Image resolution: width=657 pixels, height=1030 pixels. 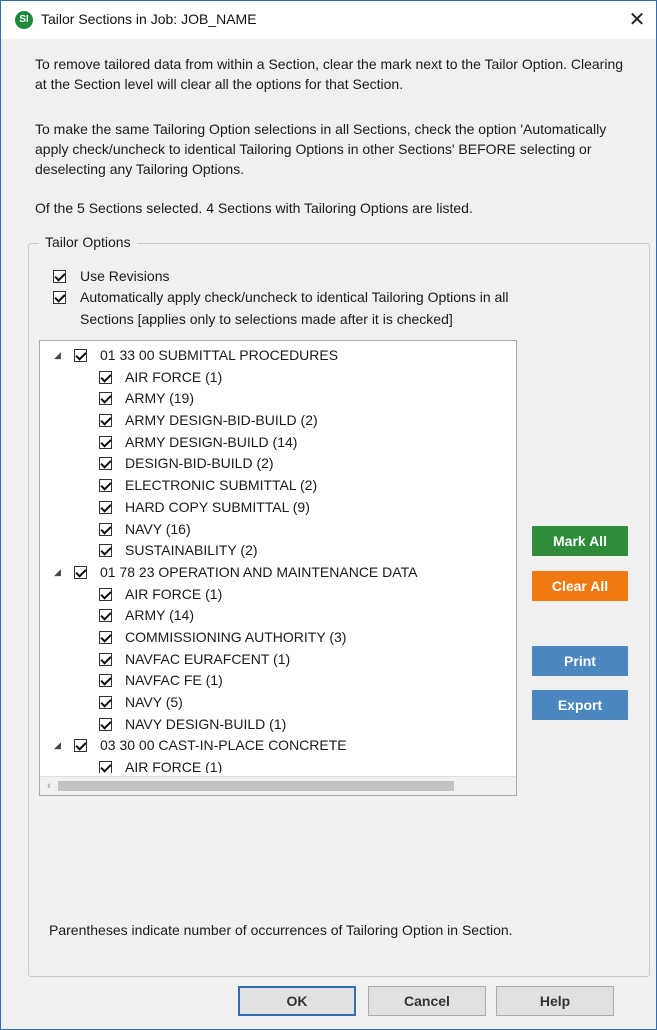 What do you see at coordinates (580, 705) in the screenshot?
I see `export-button: Export` at bounding box center [580, 705].